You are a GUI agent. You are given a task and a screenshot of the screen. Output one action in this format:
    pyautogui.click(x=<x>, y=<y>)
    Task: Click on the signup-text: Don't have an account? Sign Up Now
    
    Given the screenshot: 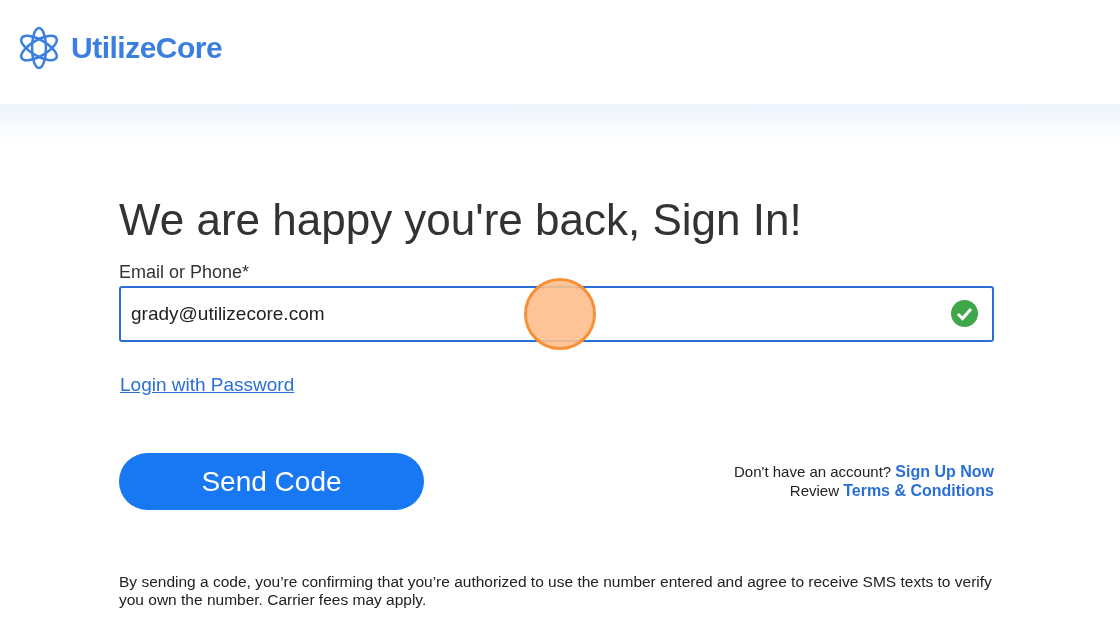 What is the action you would take?
    pyautogui.click(x=864, y=472)
    